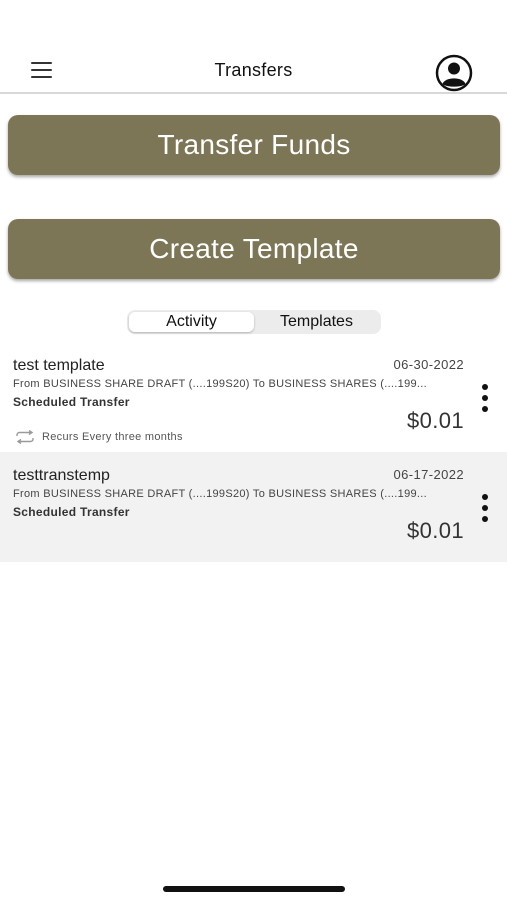 The image size is (507, 900). I want to click on user-profile-icon, so click(454, 73).